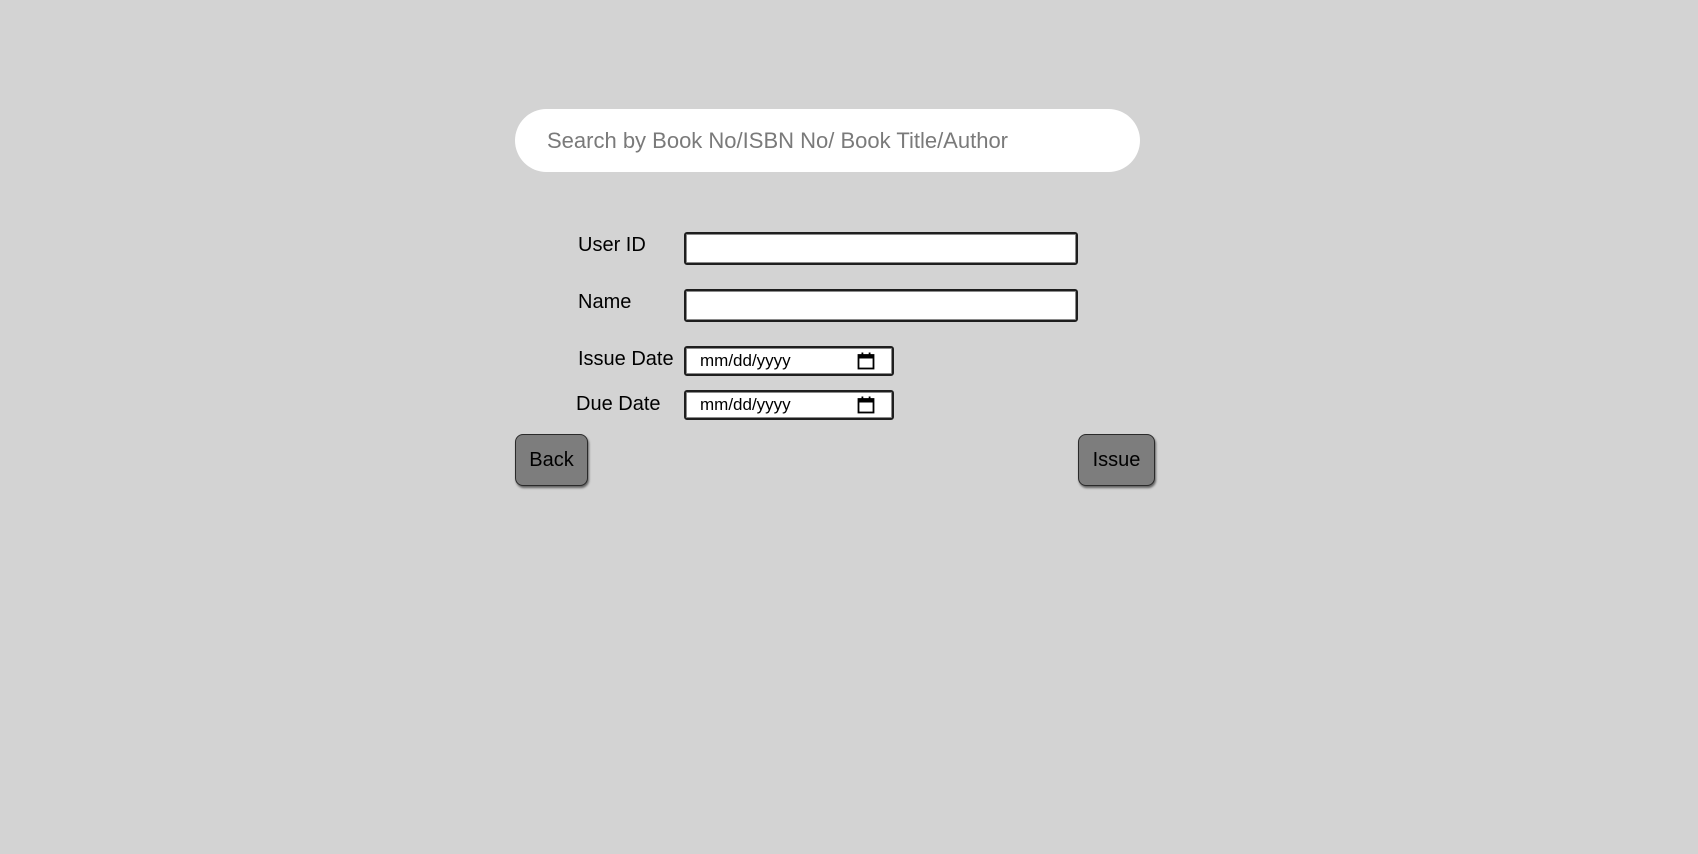 The width and height of the screenshot is (1698, 854). I want to click on due-date-field: mm/dd/yyyy, so click(789, 405).